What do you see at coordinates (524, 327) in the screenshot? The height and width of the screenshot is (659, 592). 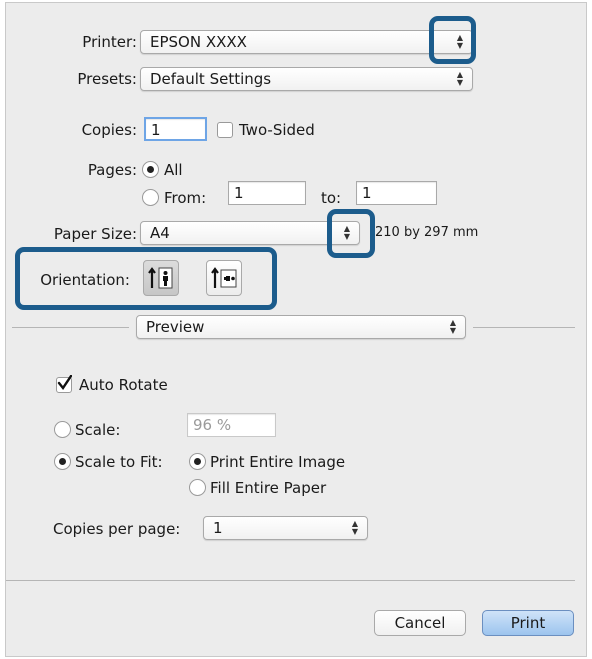 I see `separator-right` at bounding box center [524, 327].